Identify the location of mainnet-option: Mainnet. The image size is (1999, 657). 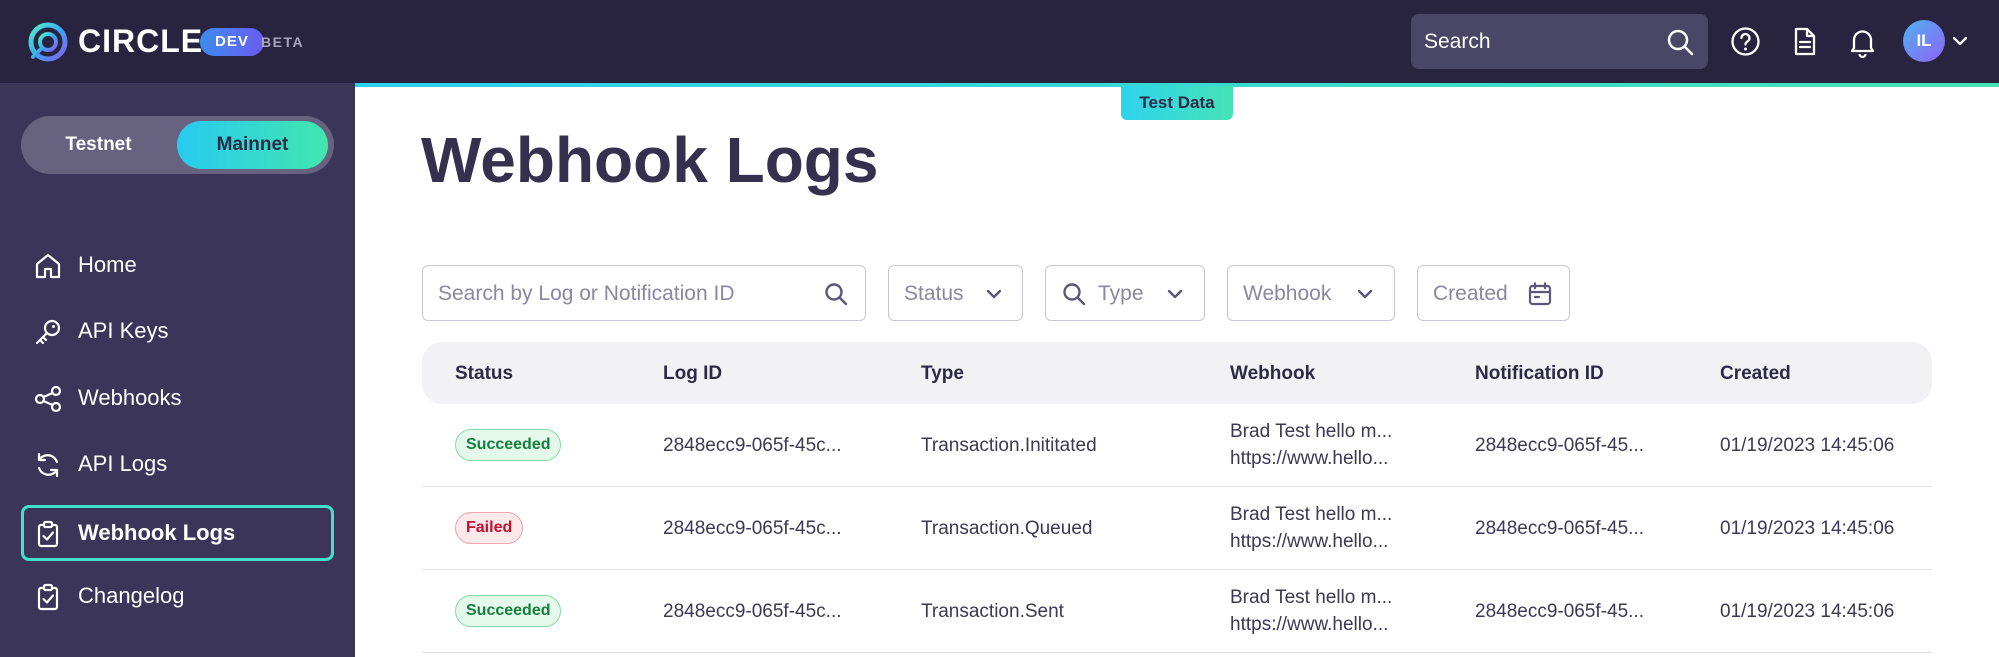
(252, 145).